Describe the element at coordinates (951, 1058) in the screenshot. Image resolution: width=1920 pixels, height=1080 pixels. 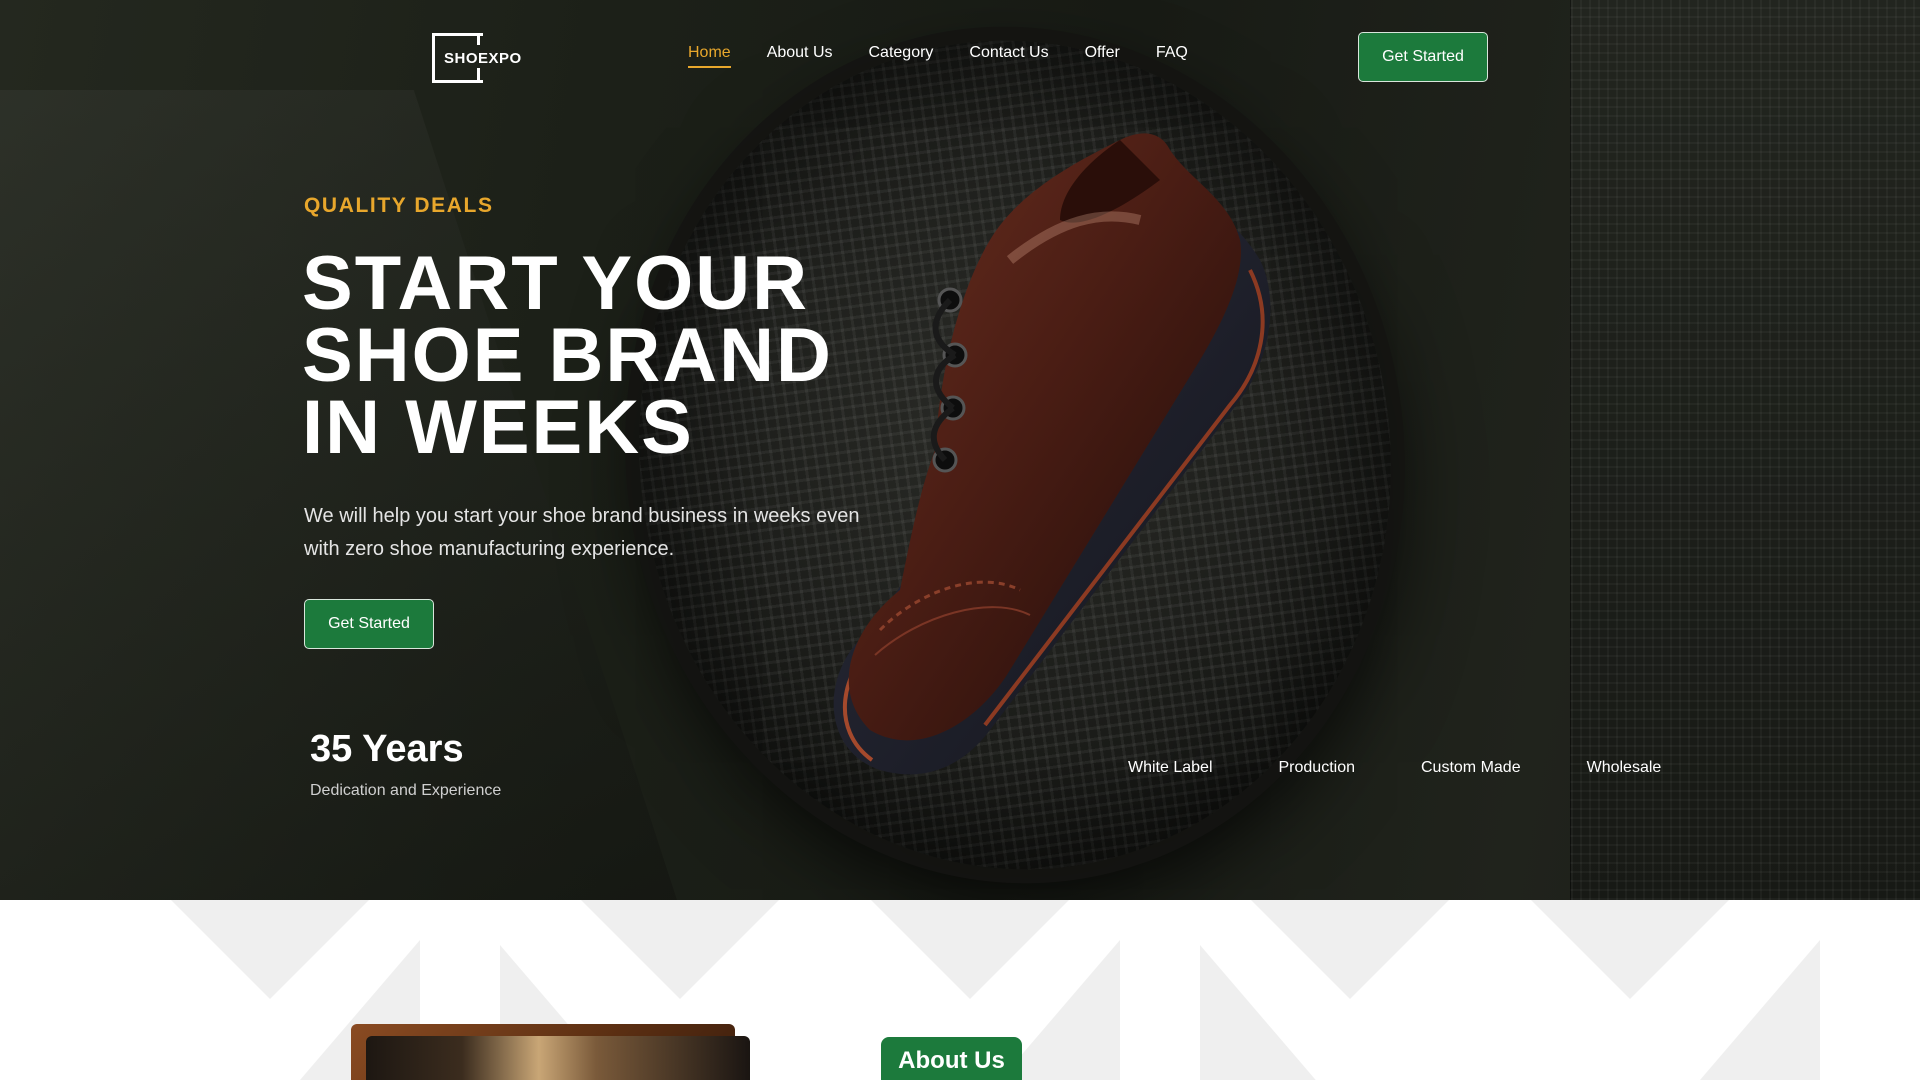
I see `about-us-badge: About Us` at that location.